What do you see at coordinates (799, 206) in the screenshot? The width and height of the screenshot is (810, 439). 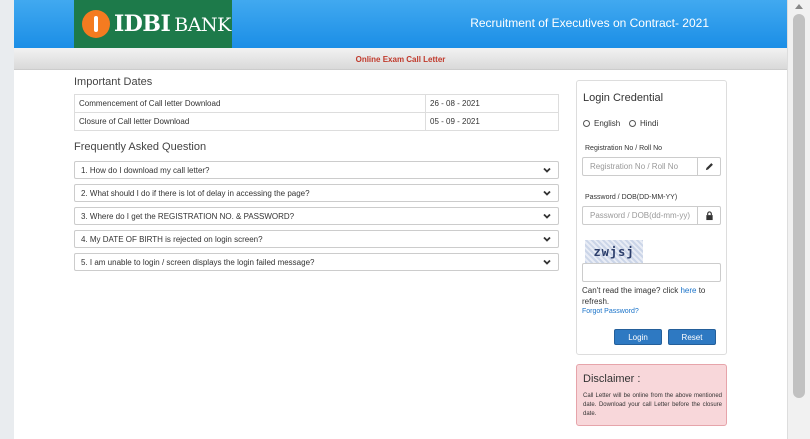 I see `scrollbar-thumb` at bounding box center [799, 206].